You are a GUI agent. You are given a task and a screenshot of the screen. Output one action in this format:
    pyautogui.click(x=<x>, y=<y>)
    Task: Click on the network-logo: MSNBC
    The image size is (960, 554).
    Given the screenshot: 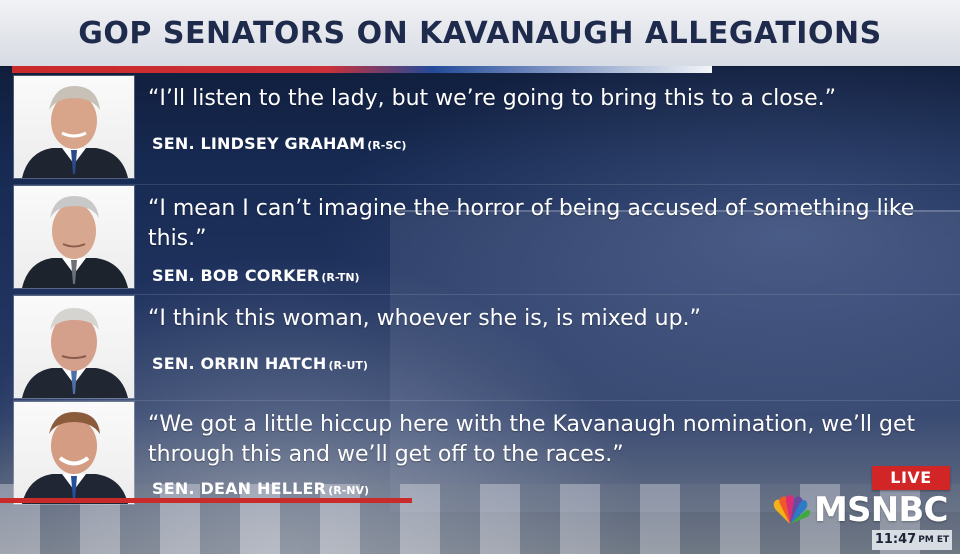 What is the action you would take?
    pyautogui.click(x=861, y=510)
    